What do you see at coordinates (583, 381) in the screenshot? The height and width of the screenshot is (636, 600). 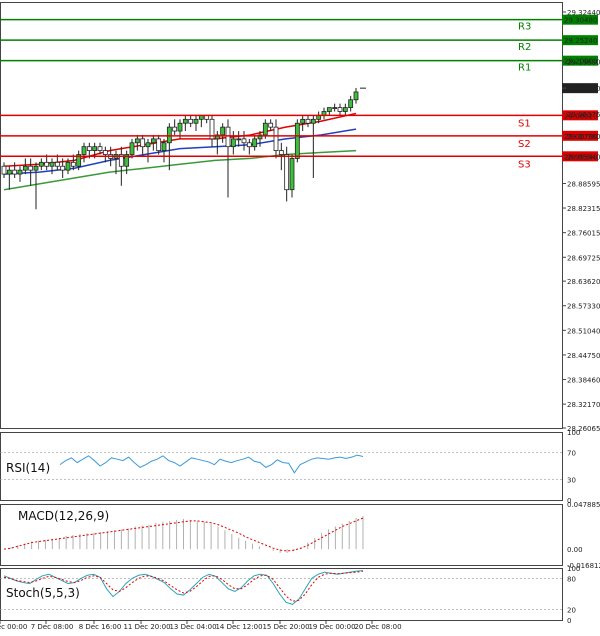 I see `y-tick-label: 28.38460` at bounding box center [583, 381].